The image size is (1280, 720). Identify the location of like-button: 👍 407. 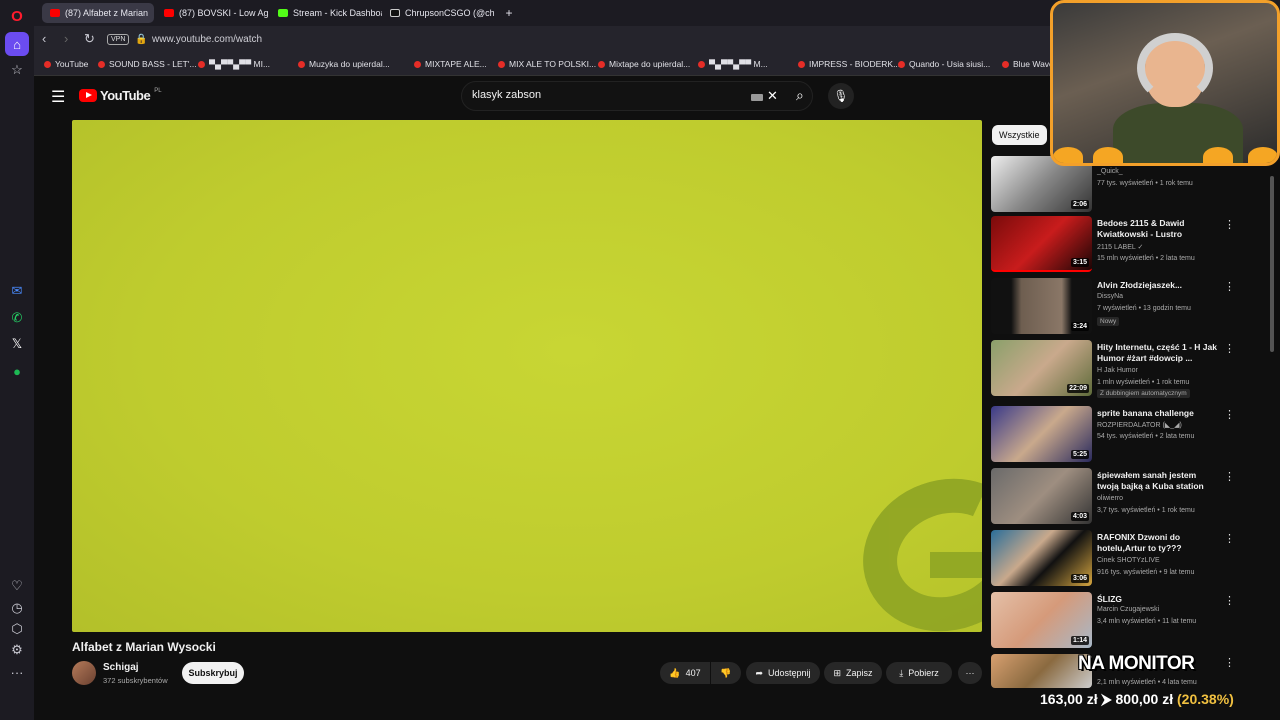
(685, 673).